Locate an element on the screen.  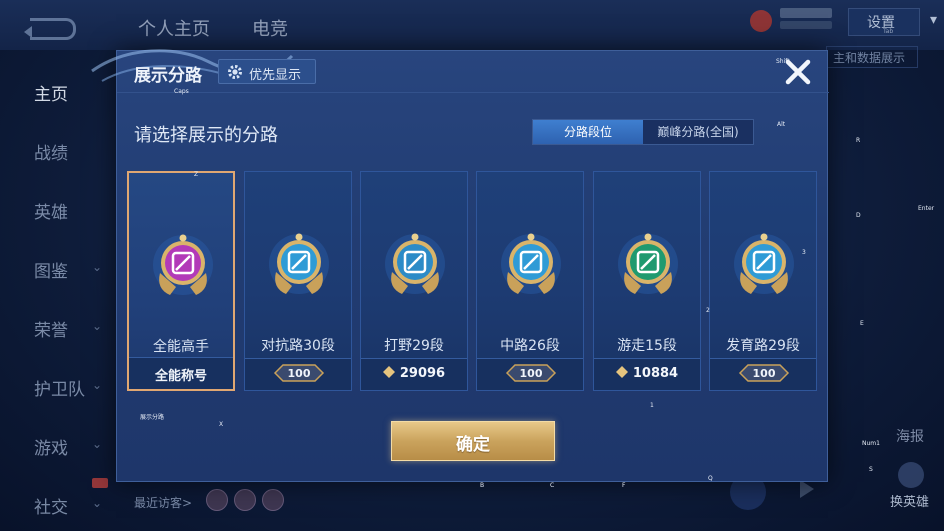
tab-profile: 个人主页 is located at coordinates (174, 28).